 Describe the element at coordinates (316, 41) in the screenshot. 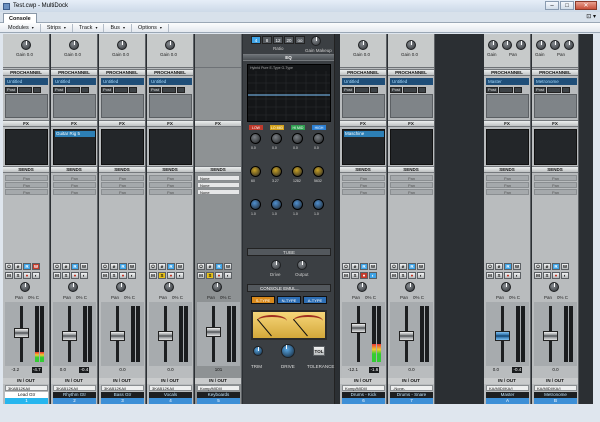

I see `makeup-gain-knob` at that location.